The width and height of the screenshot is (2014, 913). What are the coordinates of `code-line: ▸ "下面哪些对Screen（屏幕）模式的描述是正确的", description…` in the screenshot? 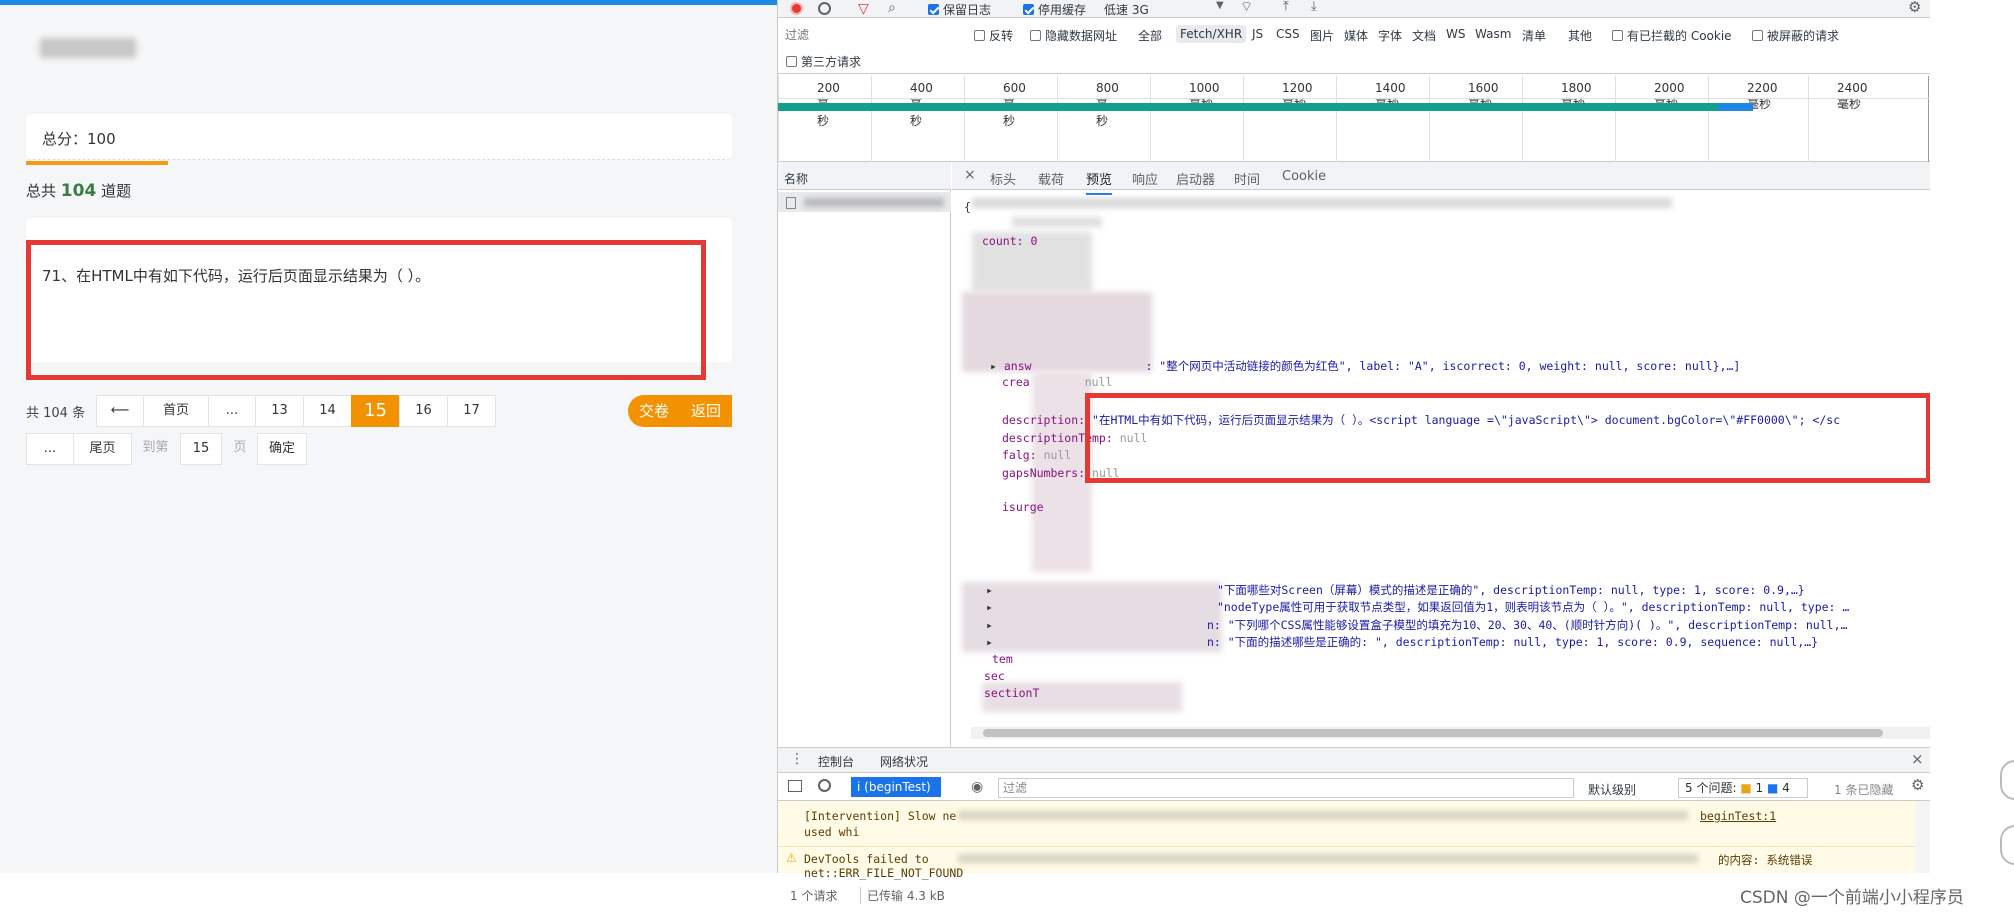 It's located at (1395, 590).